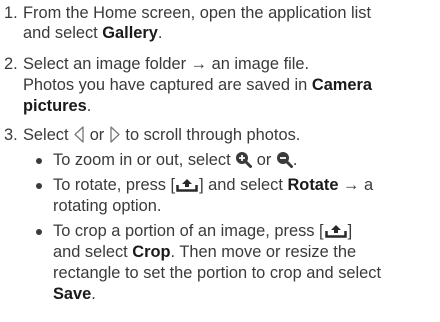  Describe the element at coordinates (107, 206) in the screenshot. I see `bullet-text: rotating option.` at that location.